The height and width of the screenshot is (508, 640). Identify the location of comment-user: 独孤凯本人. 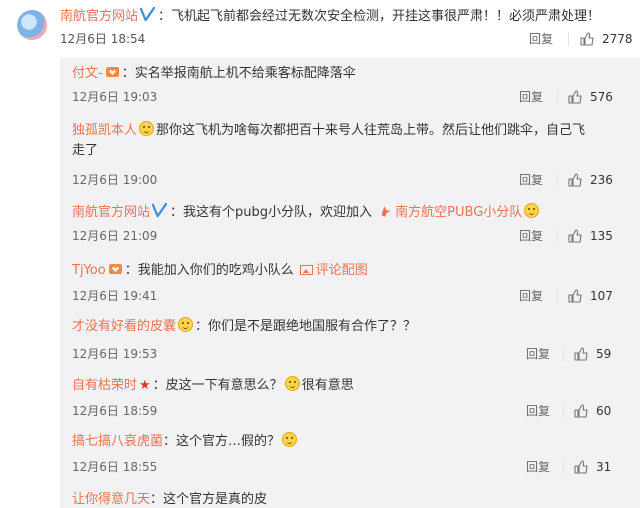
(104, 130).